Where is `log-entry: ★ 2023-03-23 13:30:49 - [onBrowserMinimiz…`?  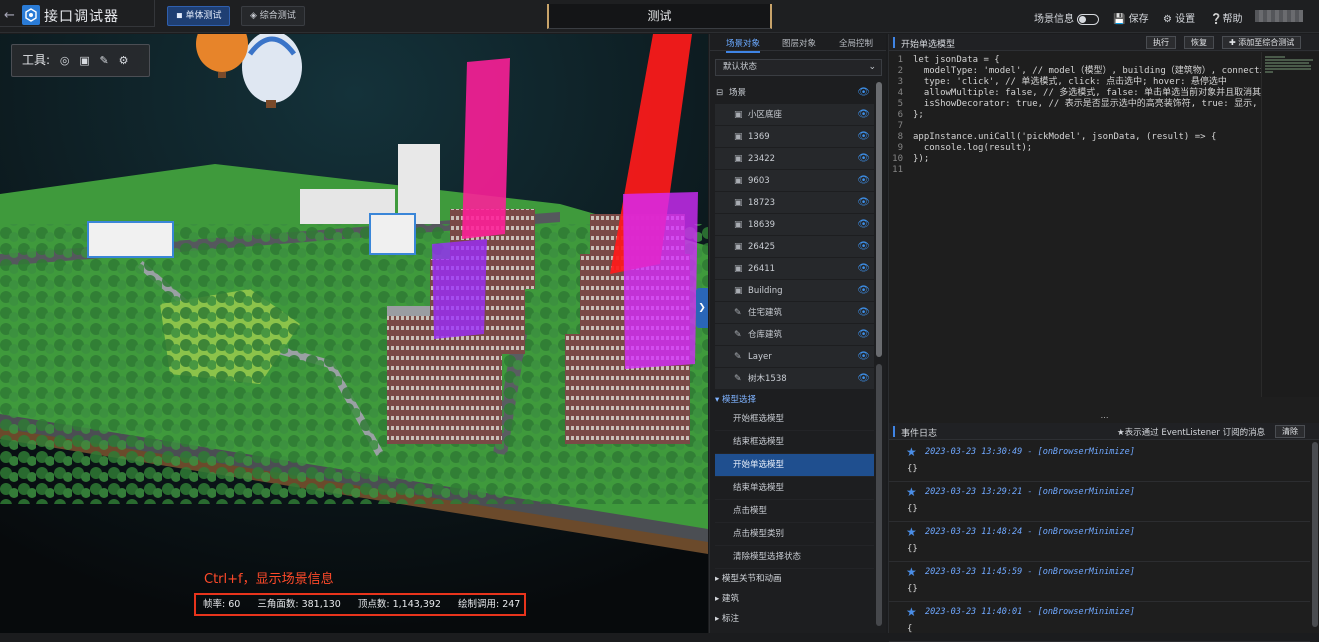
log-entry: ★ 2023-03-23 13:30:49 - [onBrowserMinimiz… is located at coordinates (1099, 462).